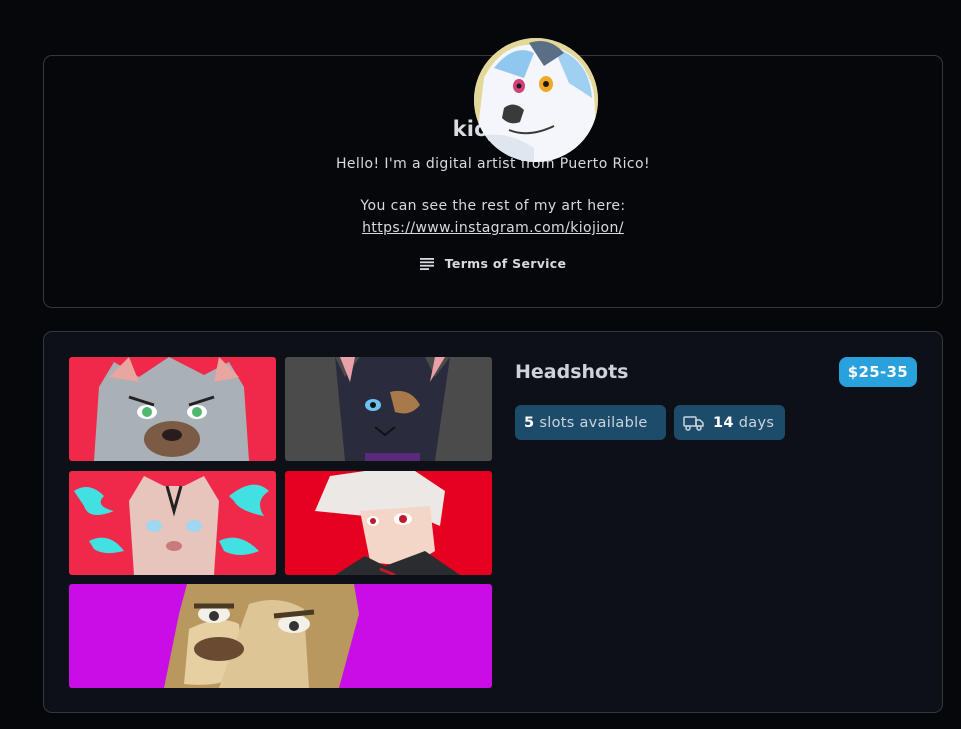 This screenshot has width=961, height=729. I want to click on human-headshot-image, so click(387, 523).